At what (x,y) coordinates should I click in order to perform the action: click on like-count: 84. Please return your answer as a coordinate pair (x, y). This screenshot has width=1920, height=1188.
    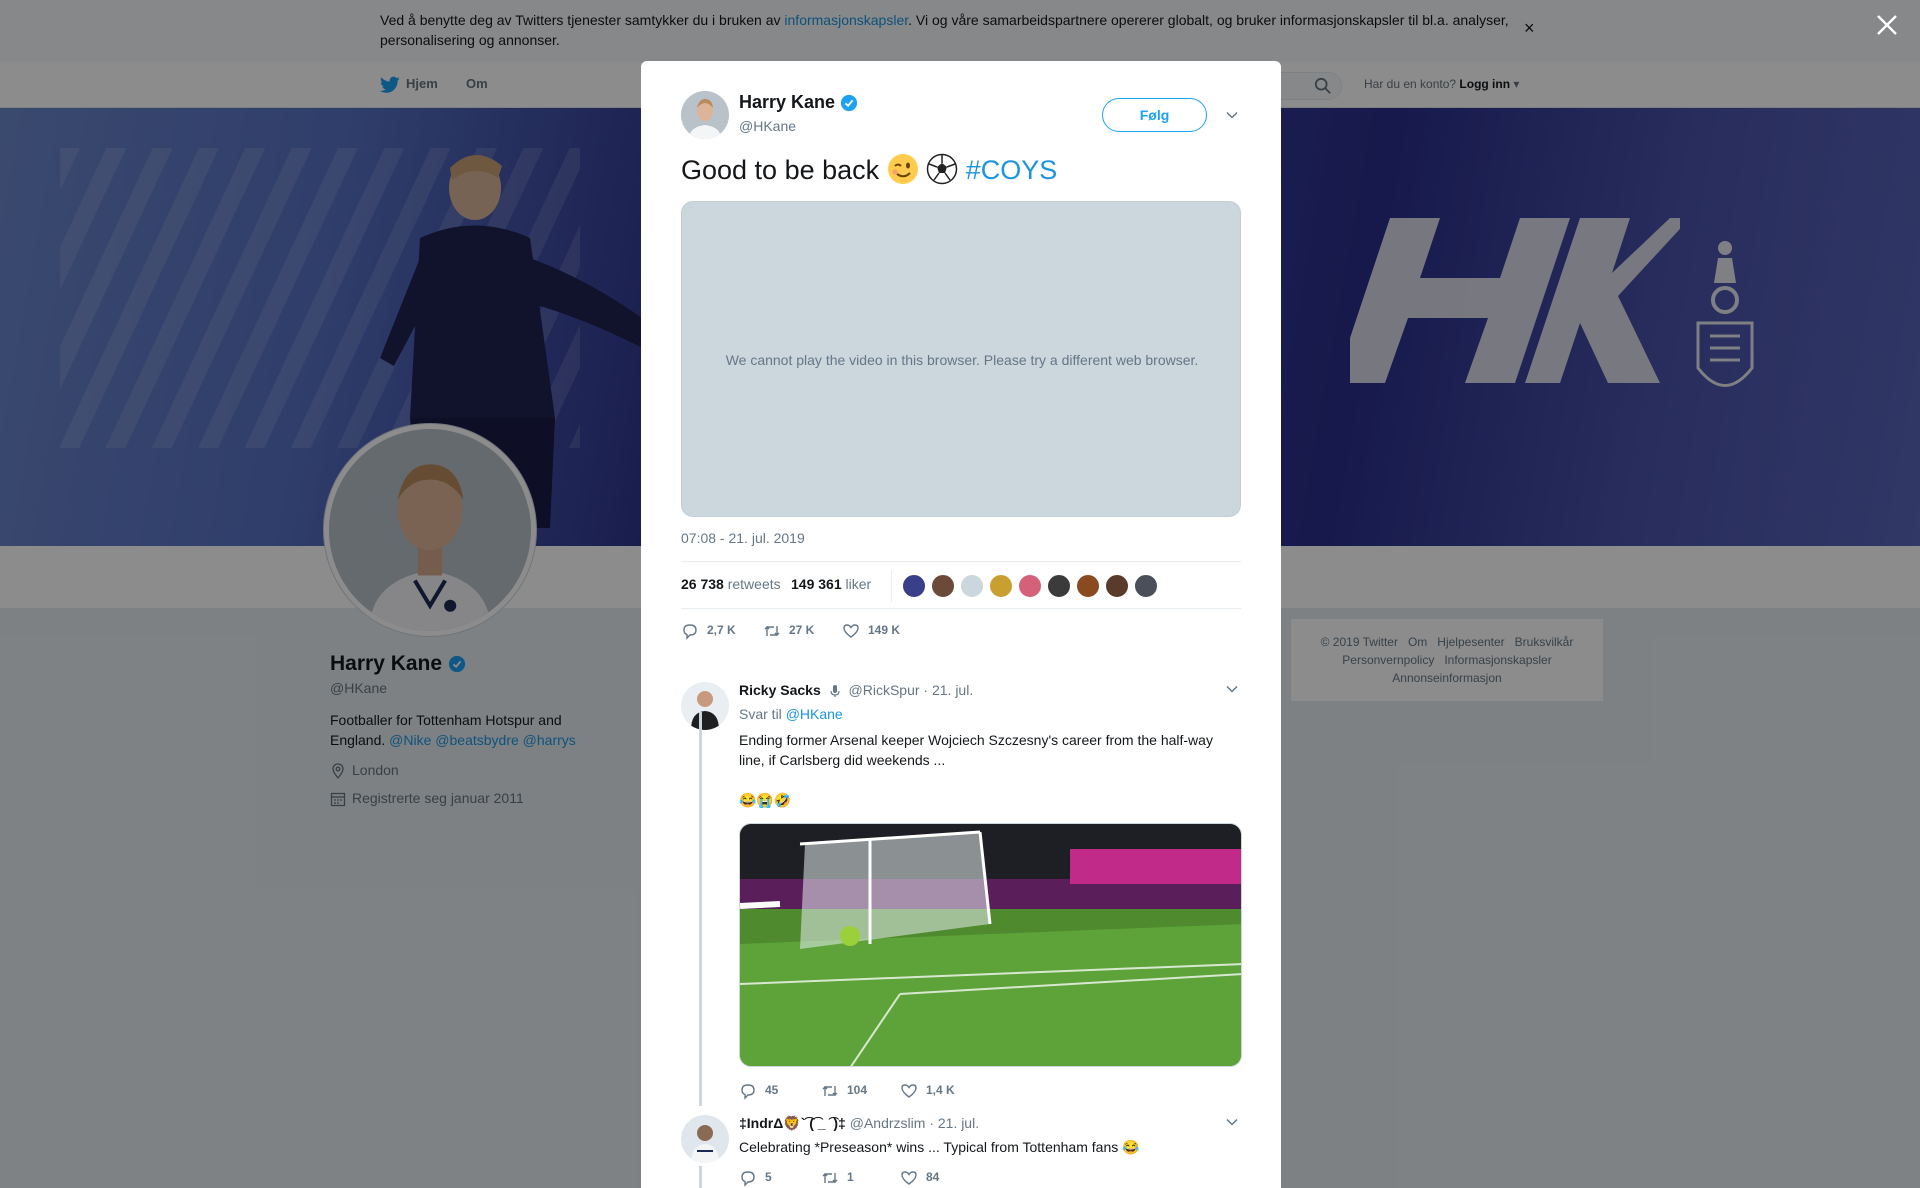
    Looking at the image, I should click on (933, 1177).